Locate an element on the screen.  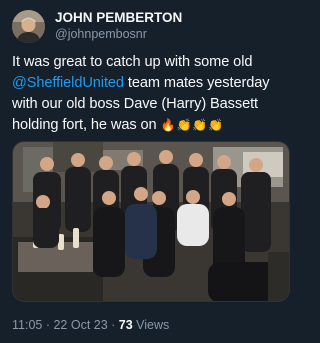
tweet-time: 11:05 is located at coordinates (27, 325).